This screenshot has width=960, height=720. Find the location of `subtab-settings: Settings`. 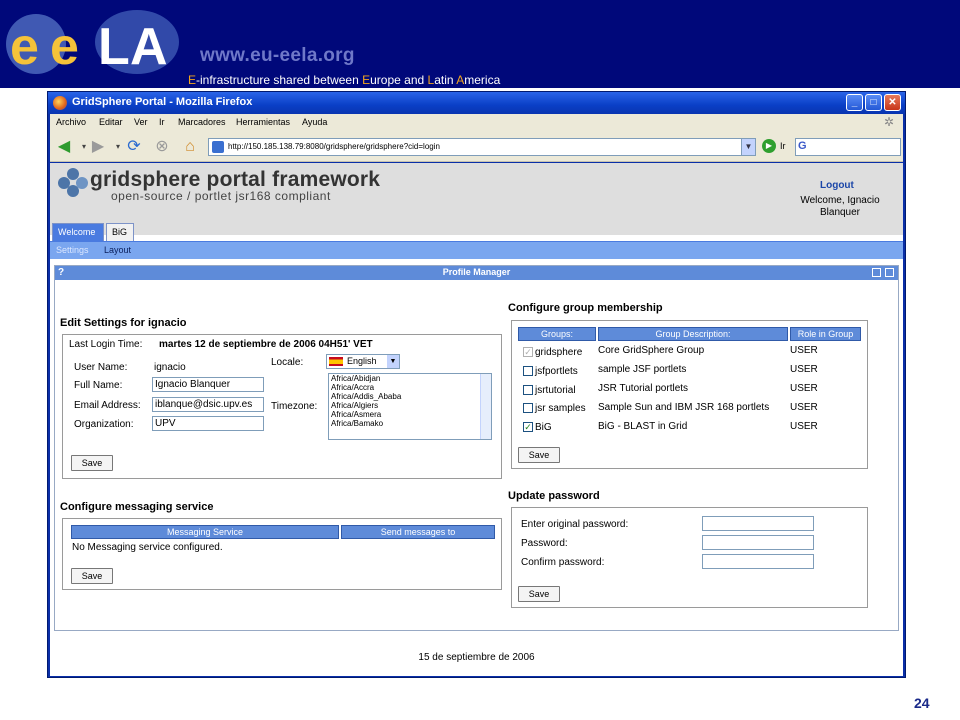

subtab-settings: Settings is located at coordinates (72, 250).